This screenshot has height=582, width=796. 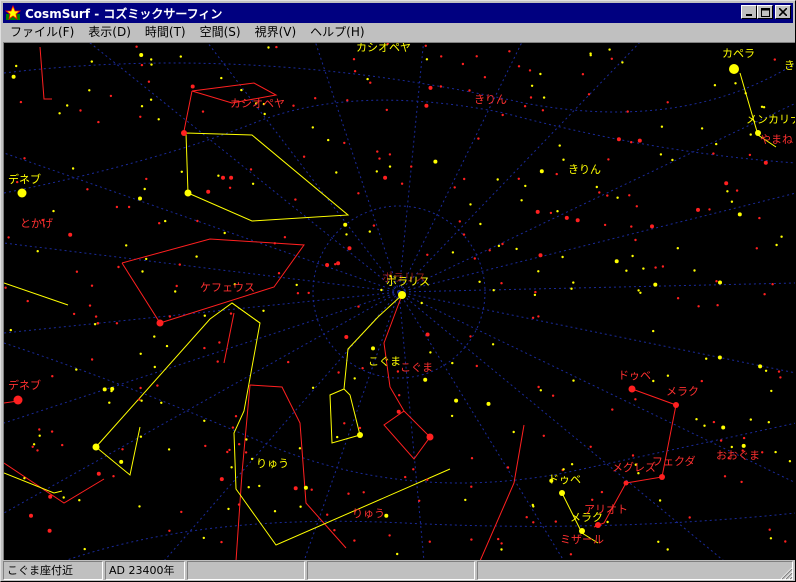 What do you see at coordinates (165, 32) in the screenshot?
I see `menu-time: 時間(T)` at bounding box center [165, 32].